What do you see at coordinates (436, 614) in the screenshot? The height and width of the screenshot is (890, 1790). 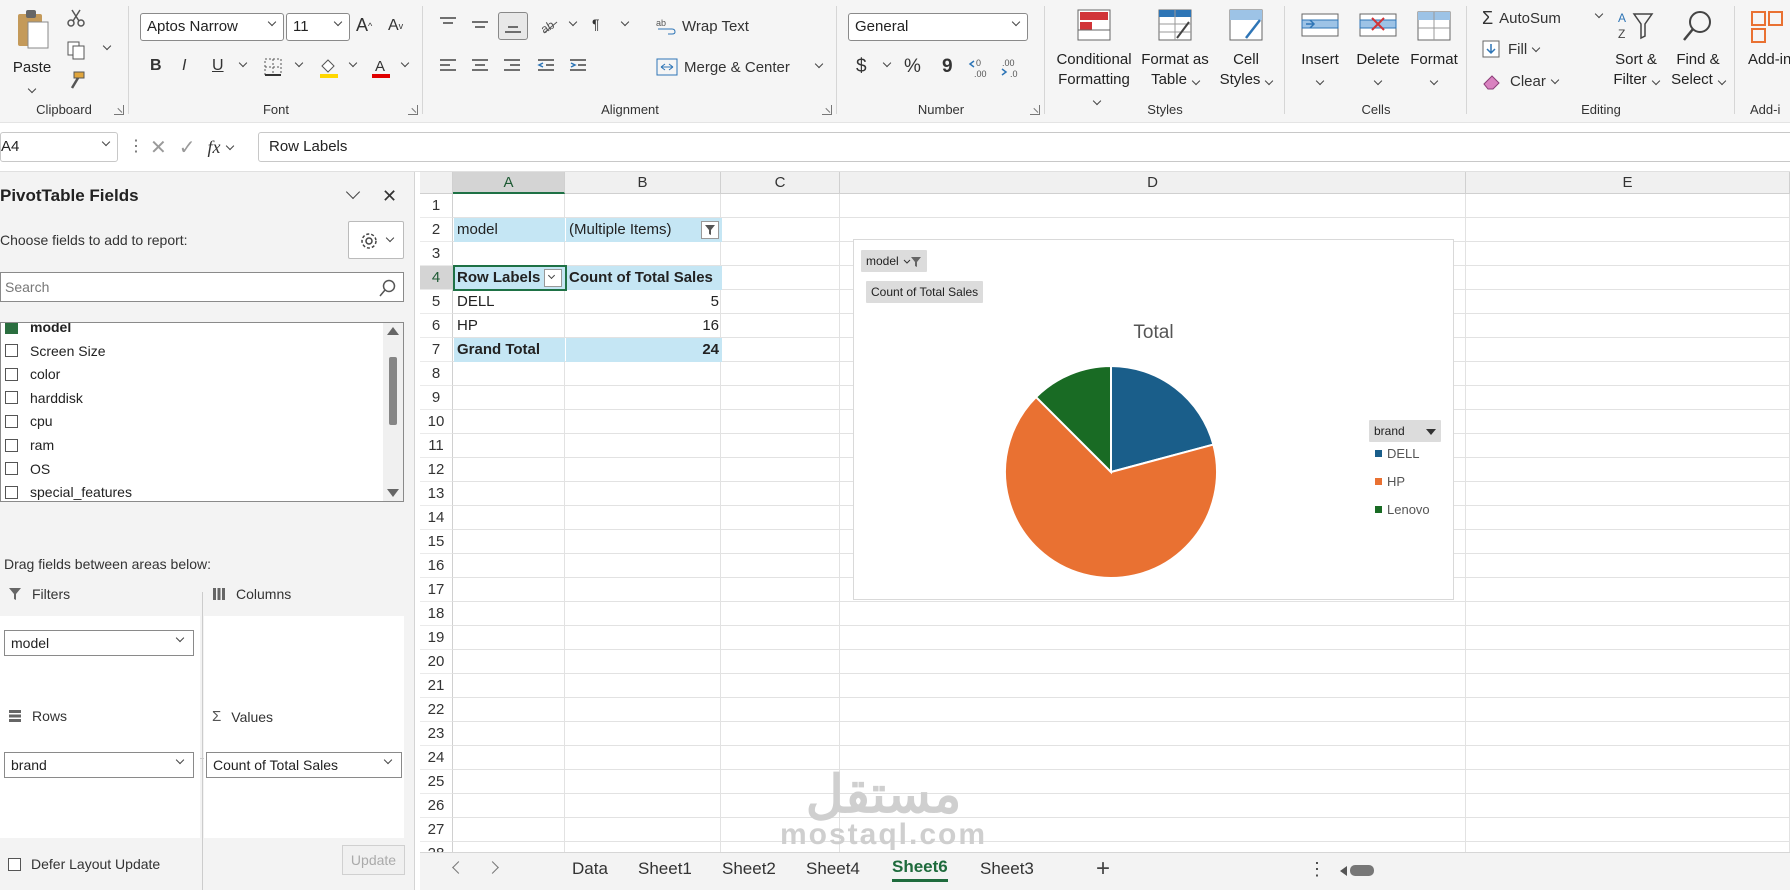 I see `row-header: 18` at bounding box center [436, 614].